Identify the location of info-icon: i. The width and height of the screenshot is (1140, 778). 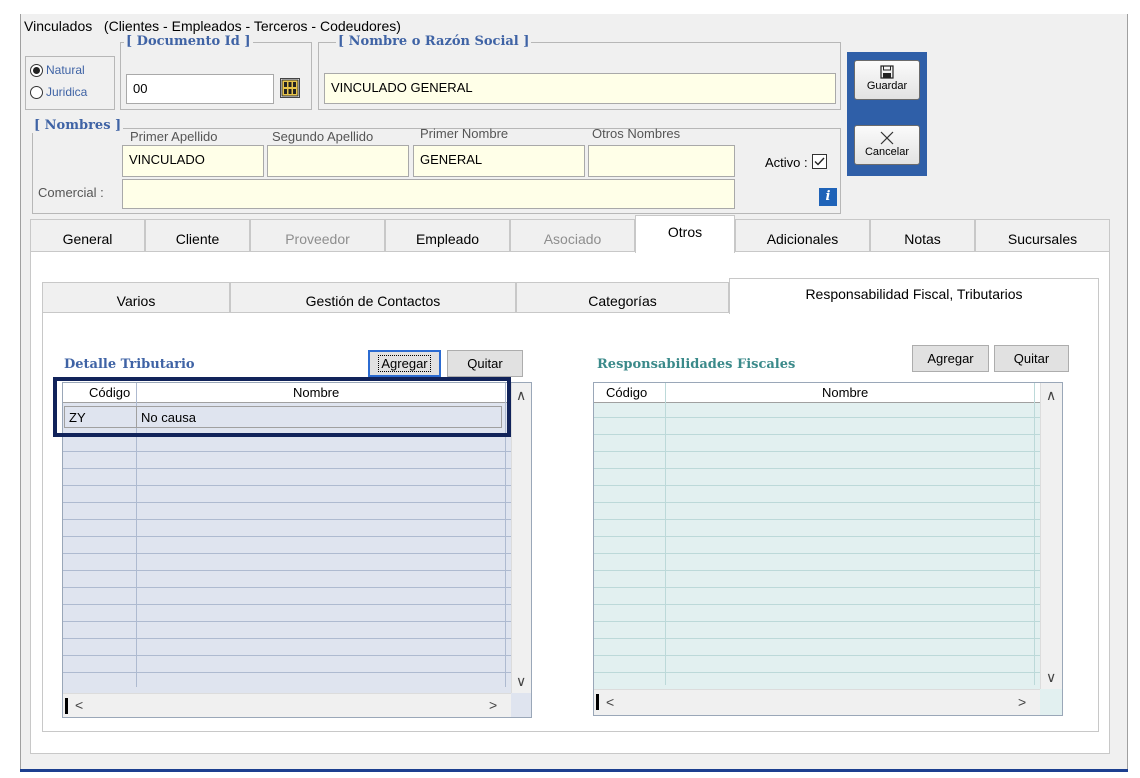
(828, 197).